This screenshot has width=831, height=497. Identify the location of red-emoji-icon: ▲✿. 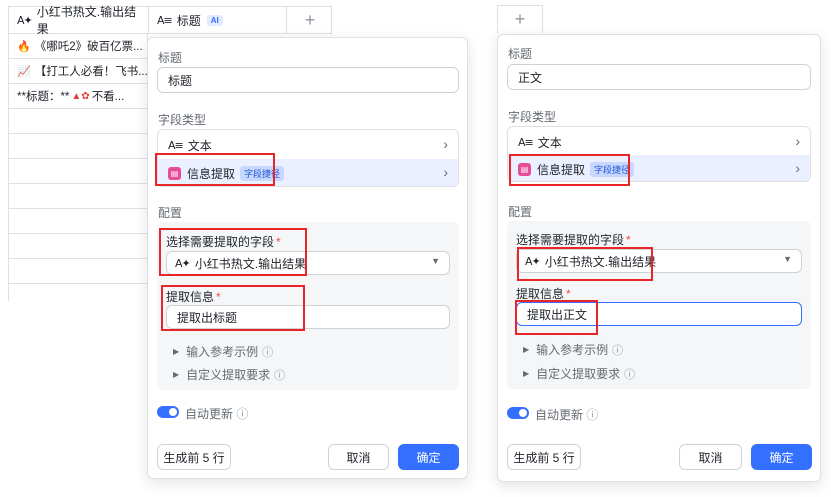
(80, 96).